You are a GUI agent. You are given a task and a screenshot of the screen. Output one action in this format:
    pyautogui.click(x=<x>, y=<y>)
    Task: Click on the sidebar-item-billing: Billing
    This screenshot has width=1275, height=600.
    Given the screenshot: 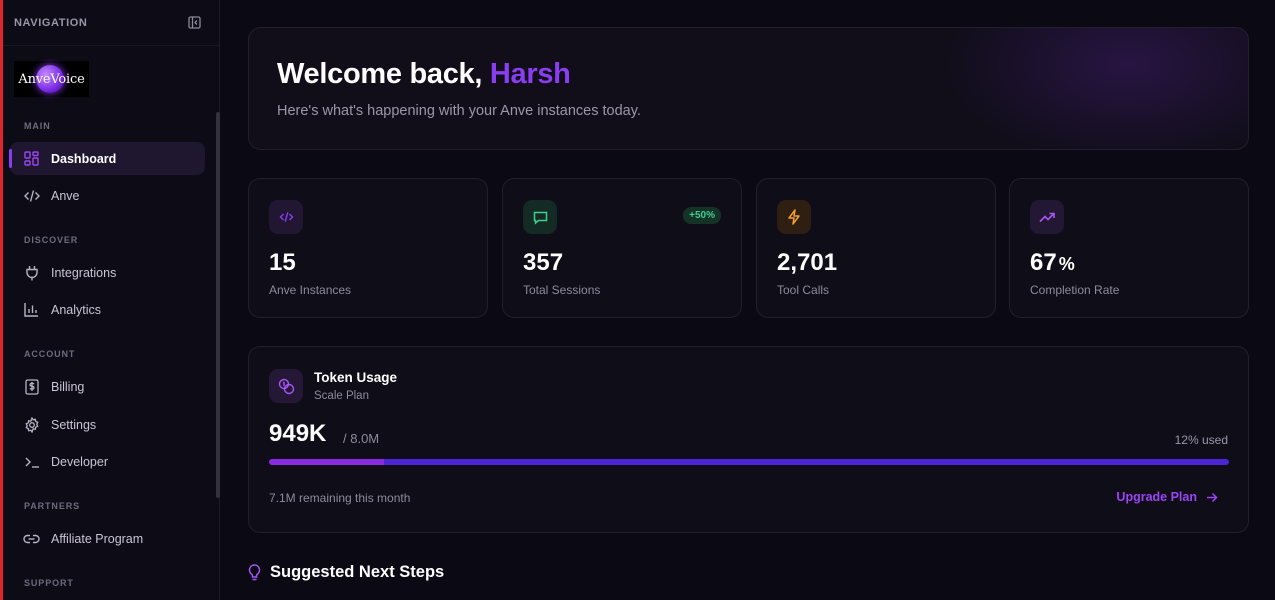 What is the action you would take?
    pyautogui.click(x=107, y=386)
    